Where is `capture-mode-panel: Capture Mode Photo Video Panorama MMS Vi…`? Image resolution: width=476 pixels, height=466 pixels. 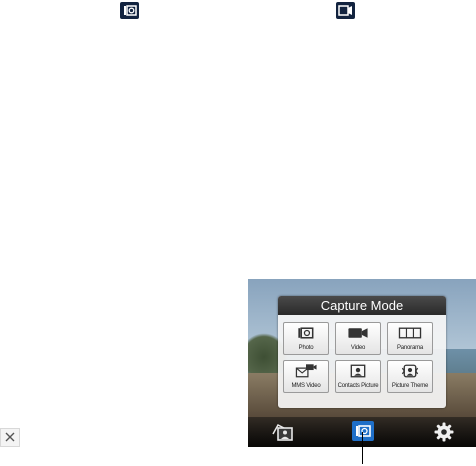 capture-mode-panel: Capture Mode Photo Video Panorama MMS Vi… is located at coordinates (362, 352).